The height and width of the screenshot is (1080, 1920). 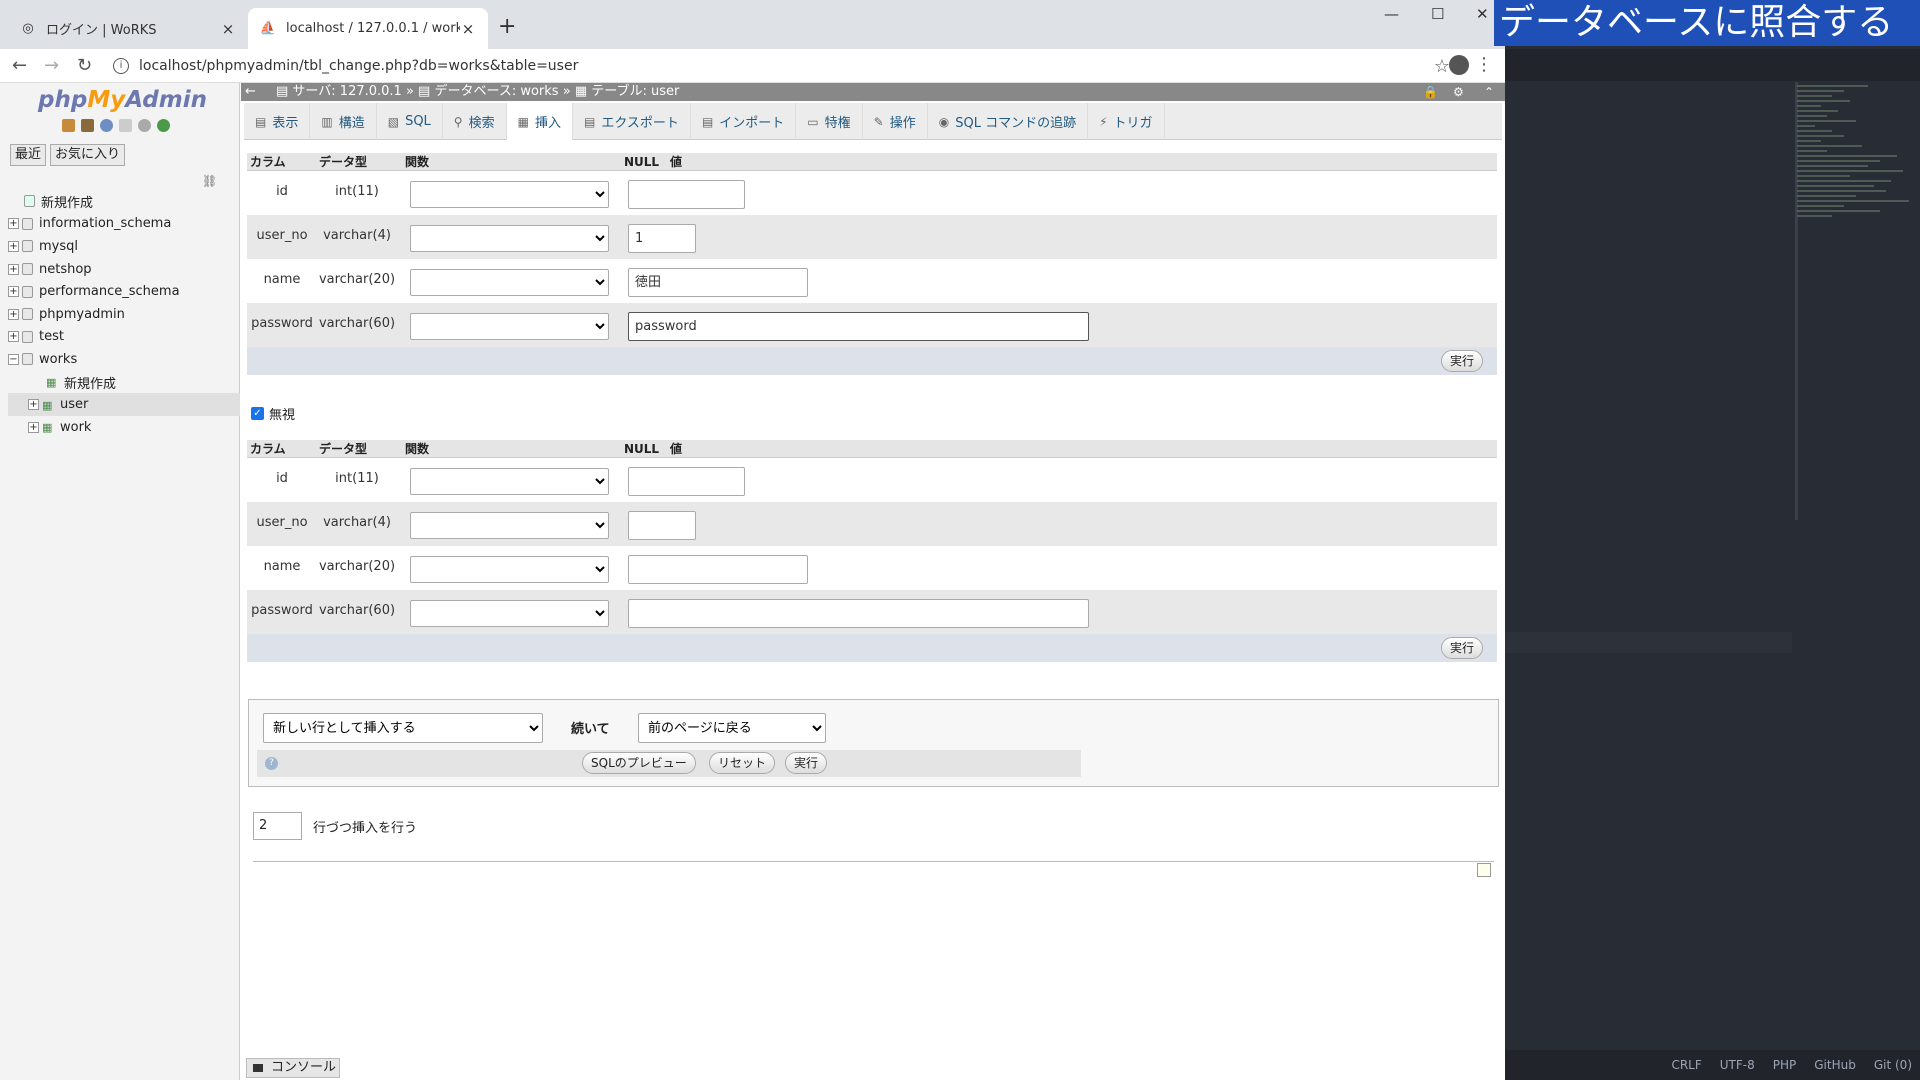 What do you see at coordinates (87, 125) in the screenshot?
I see `logout-icon` at bounding box center [87, 125].